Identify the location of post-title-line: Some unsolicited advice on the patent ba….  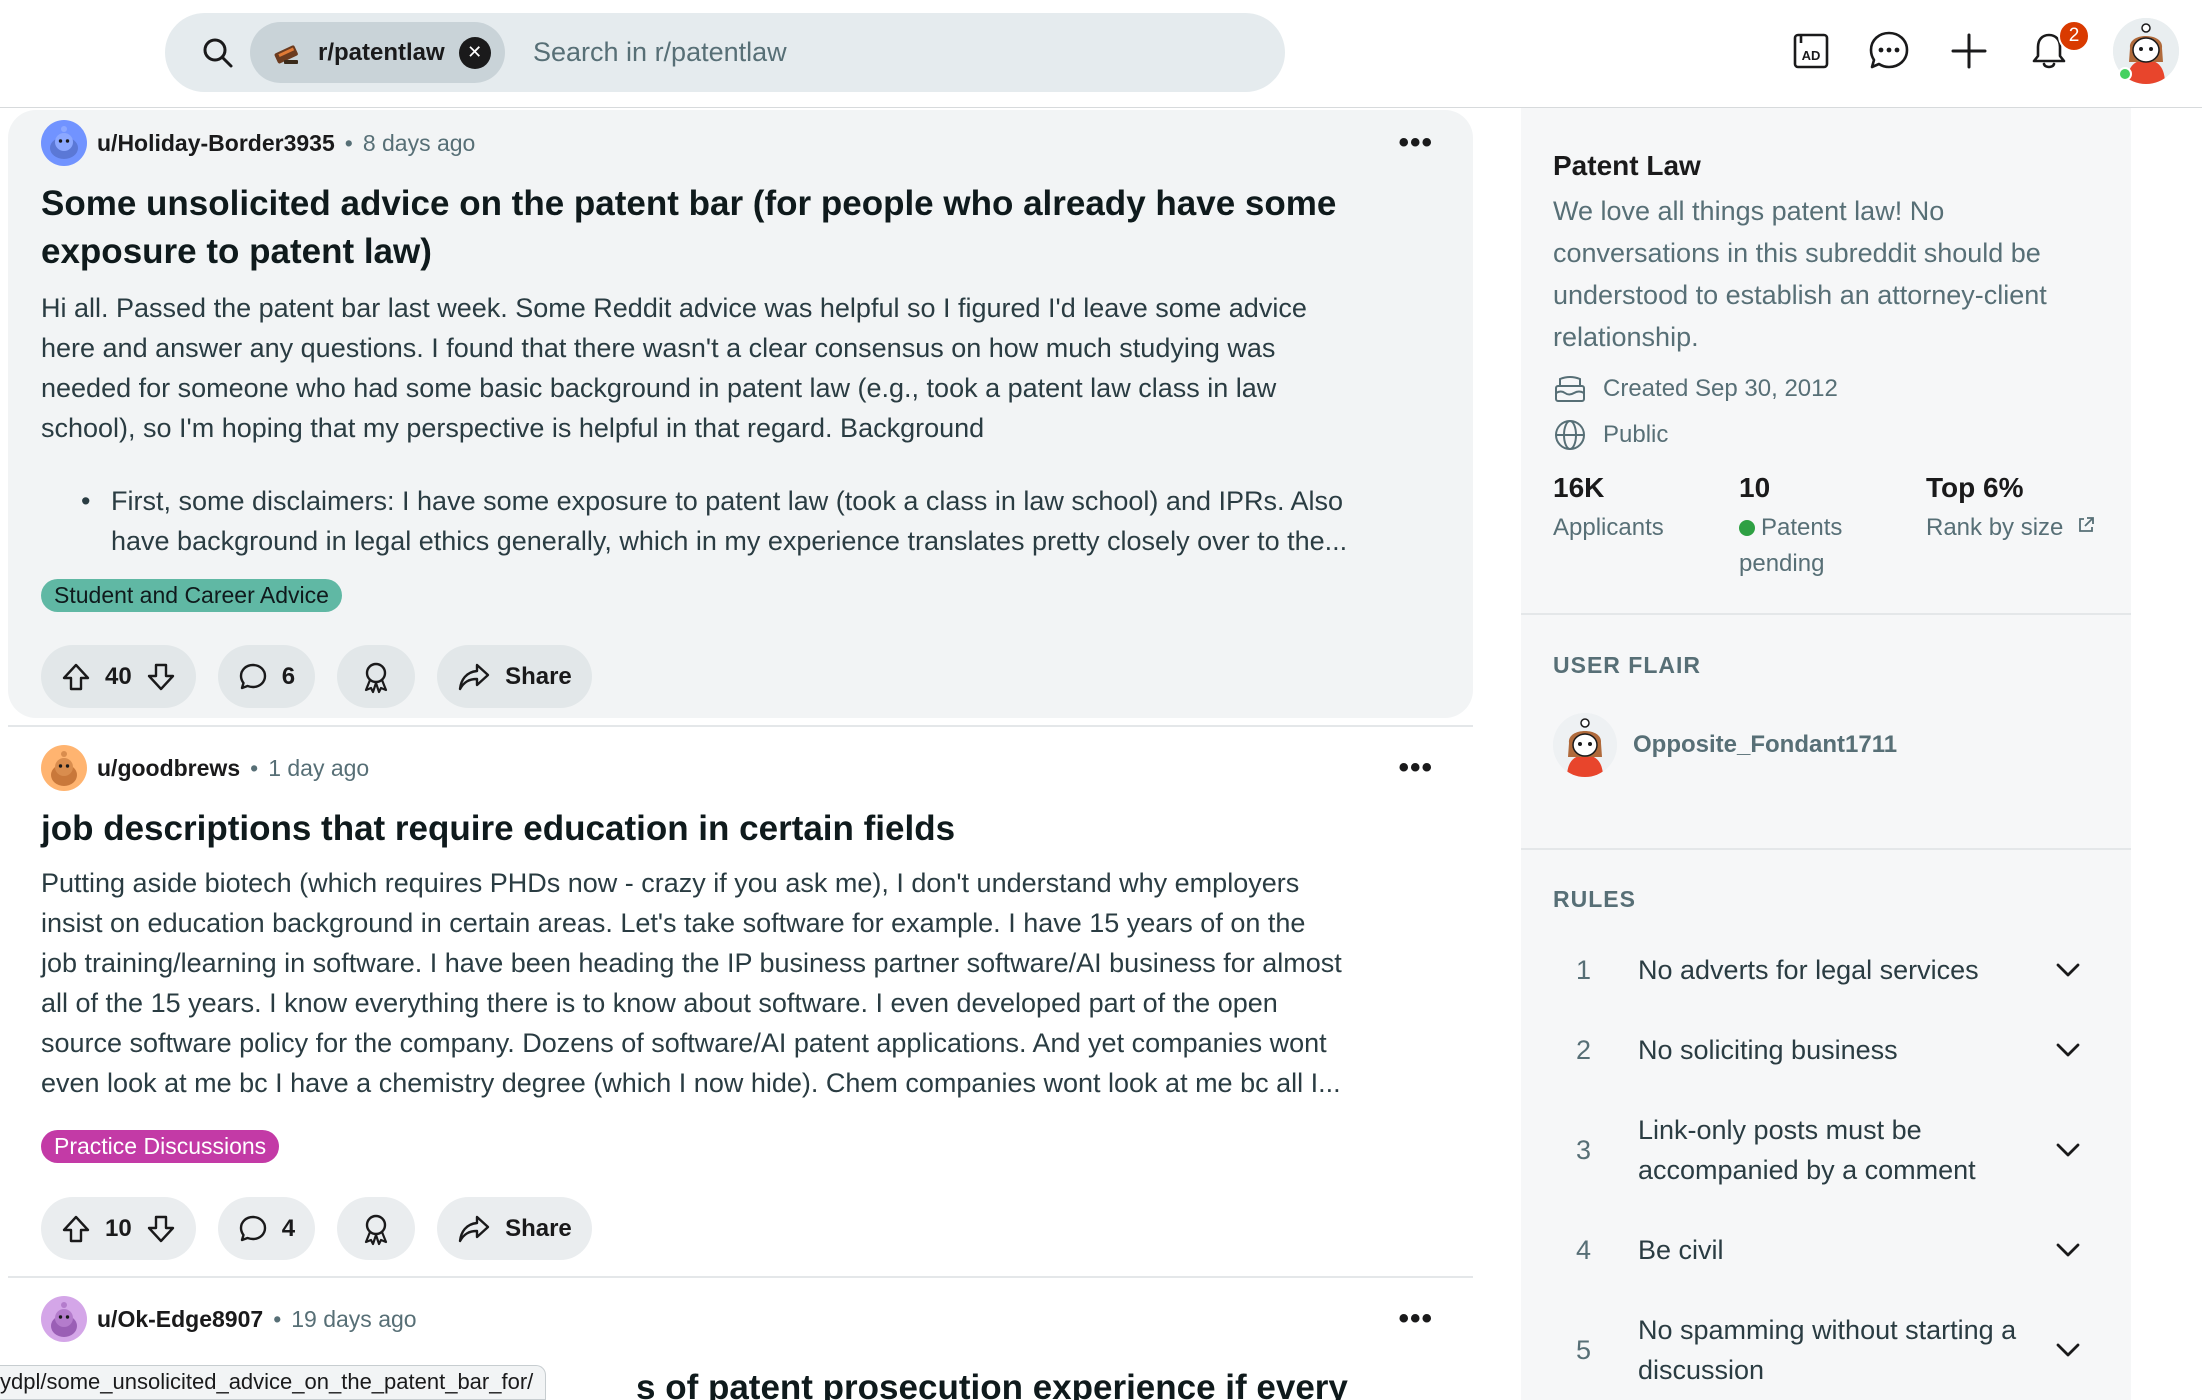
(689, 203).